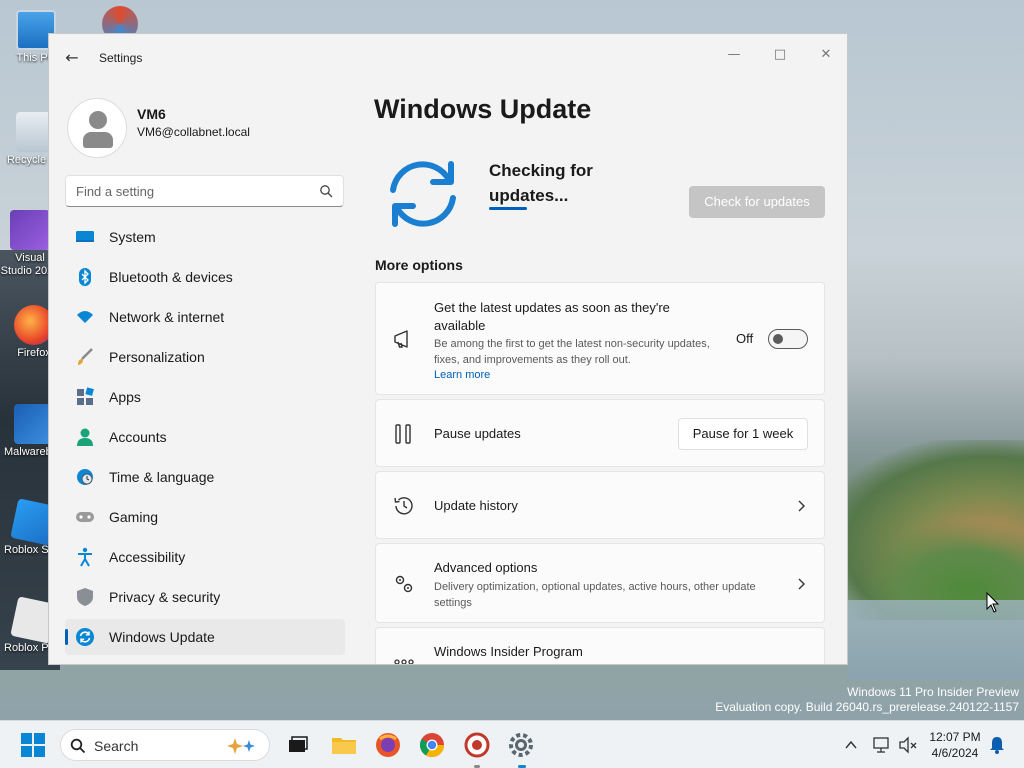 This screenshot has height=768, width=1024. I want to click on app-icon, so click(477, 745).